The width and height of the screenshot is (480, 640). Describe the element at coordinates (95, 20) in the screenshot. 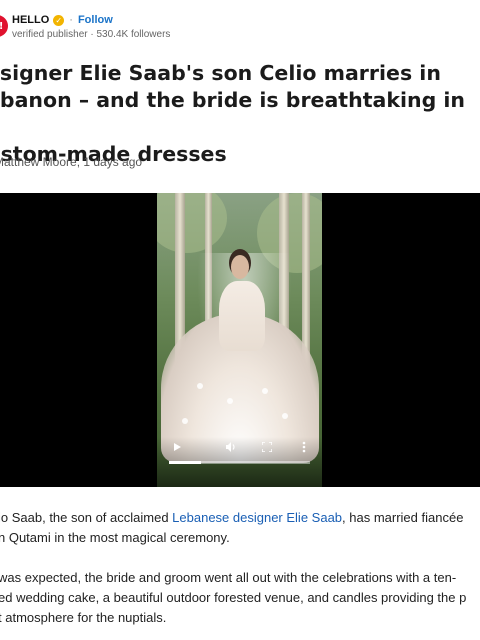

I see `follow-button: Follow` at that location.